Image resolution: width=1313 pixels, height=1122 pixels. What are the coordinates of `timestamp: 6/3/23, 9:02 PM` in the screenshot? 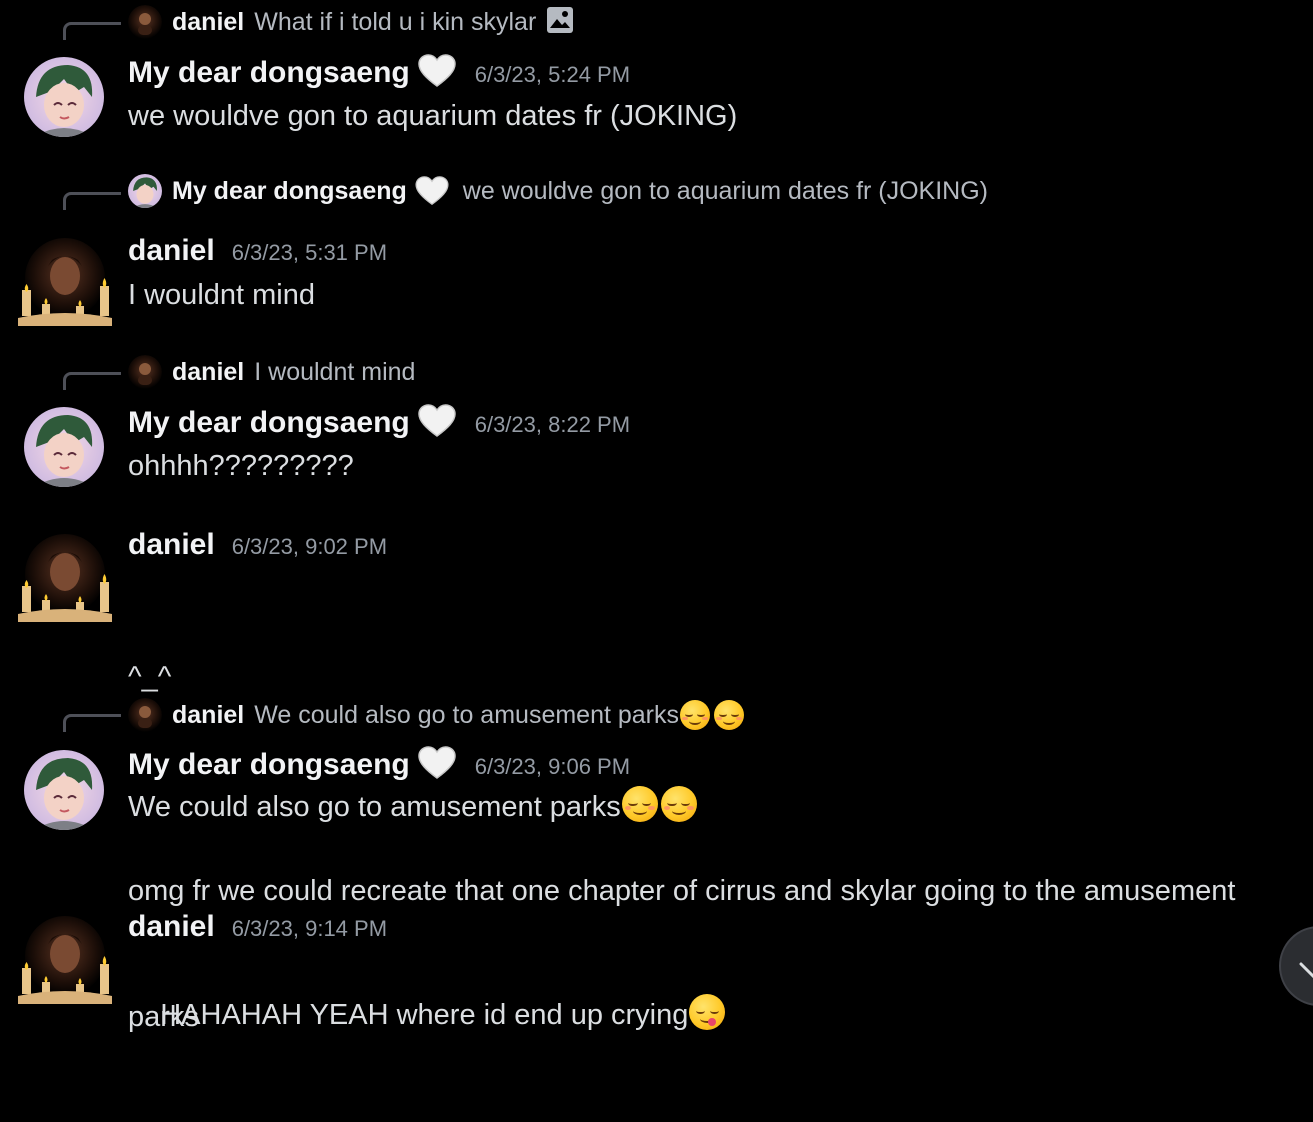 It's located at (309, 547).